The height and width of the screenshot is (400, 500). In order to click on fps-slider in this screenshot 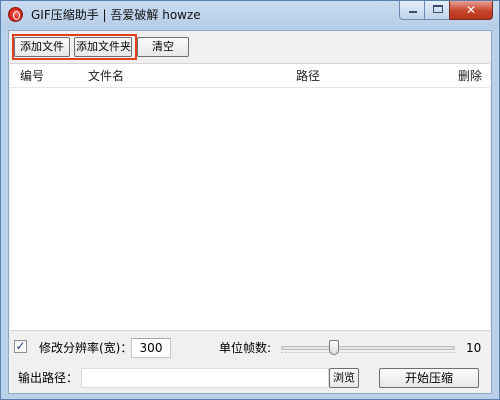, I will do `click(368, 349)`.